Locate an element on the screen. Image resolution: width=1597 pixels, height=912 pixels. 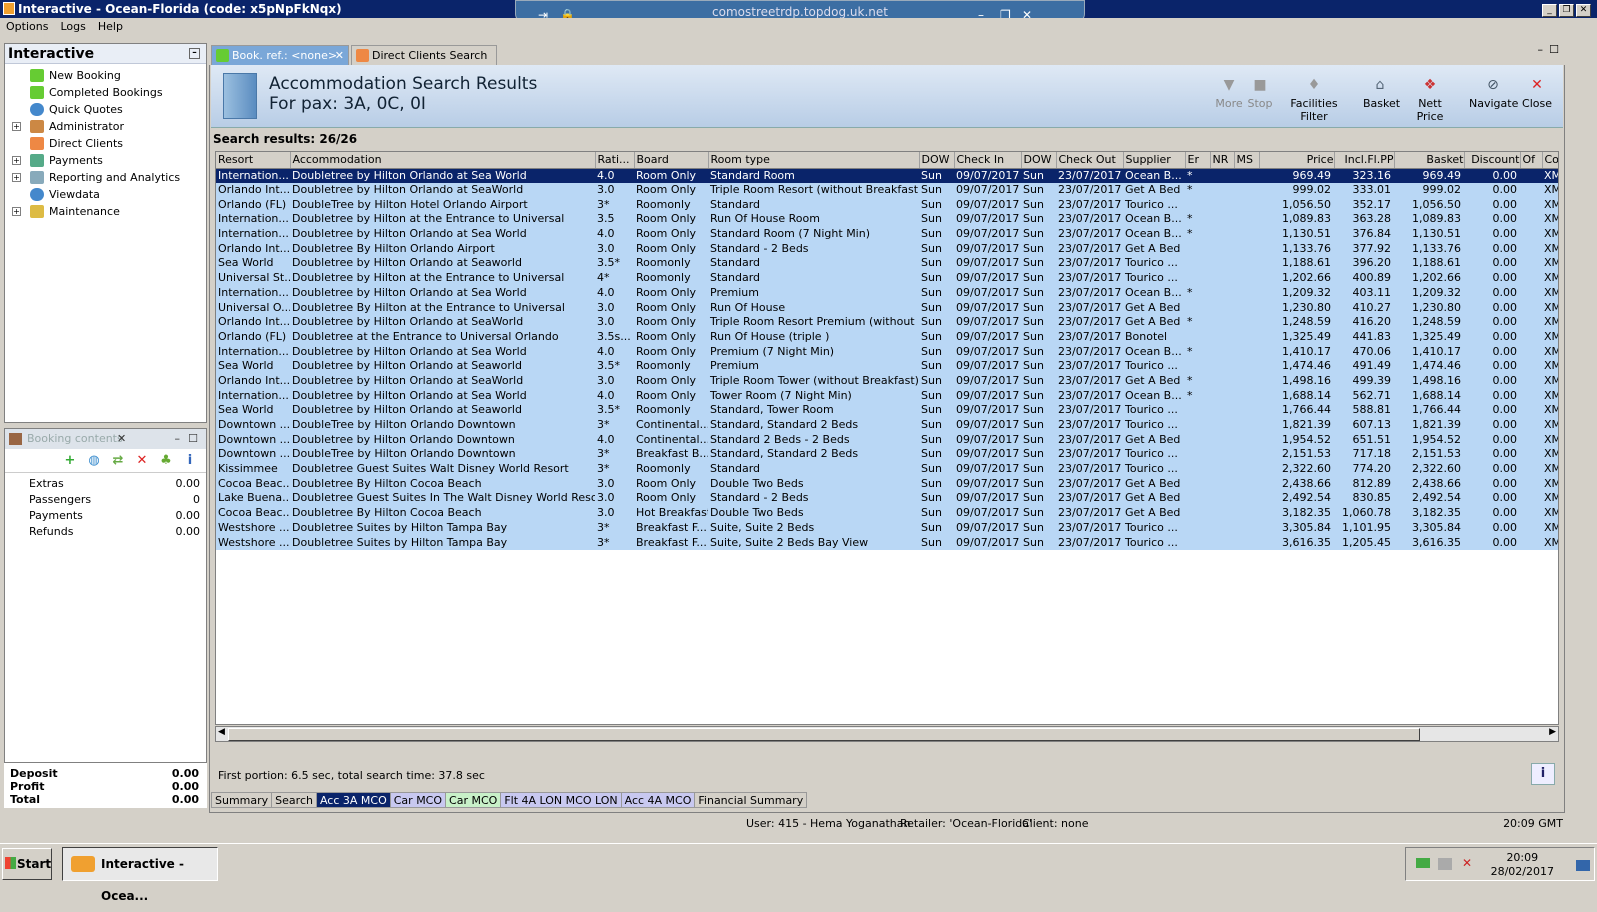
close-button: ✕ is located at coordinates (1583, 10).